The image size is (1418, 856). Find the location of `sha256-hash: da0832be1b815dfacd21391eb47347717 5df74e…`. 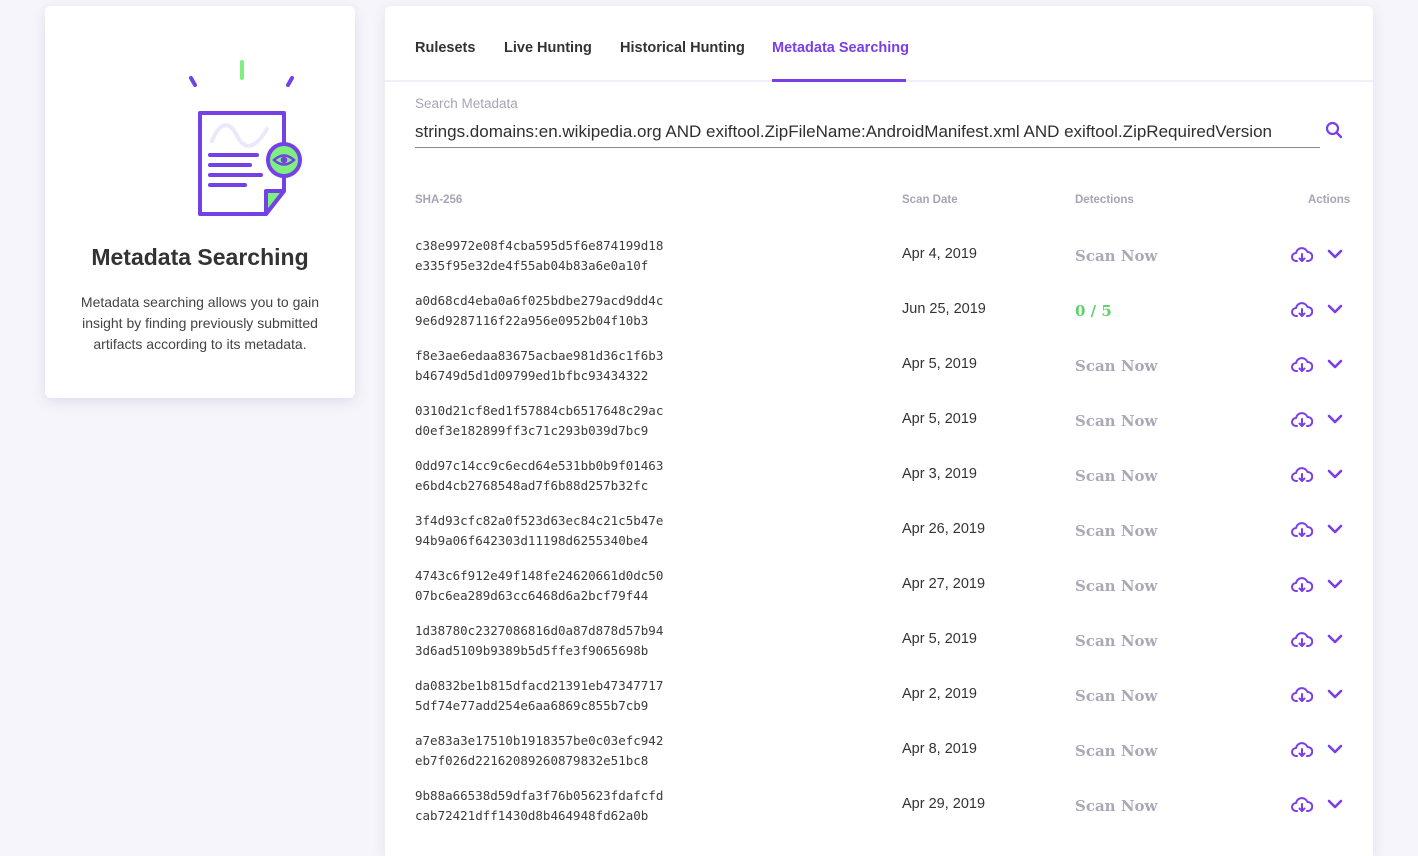

sha256-hash: da0832be1b815dfacd21391eb47347717 5df74e… is located at coordinates (539, 696).